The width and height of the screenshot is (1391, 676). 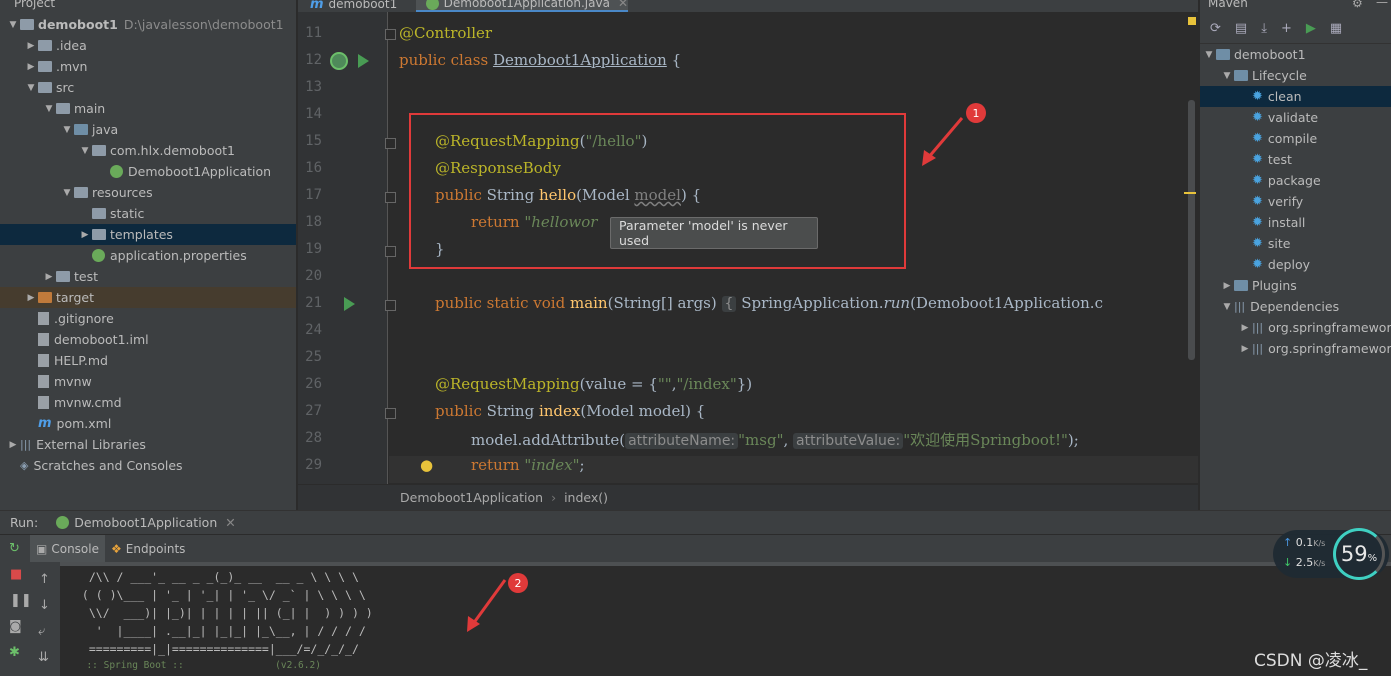 What do you see at coordinates (1311, 661) in the screenshot?
I see `watermark: CSDN @凌冰_` at bounding box center [1311, 661].